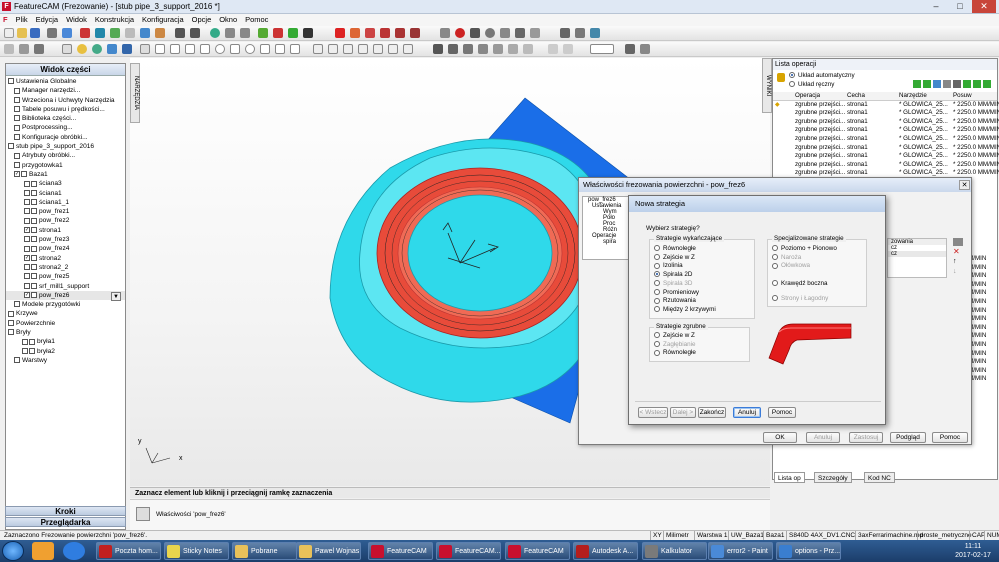 The width and height of the screenshot is (999, 562). What do you see at coordinates (263, 33) in the screenshot?
I see `toolpath-icon` at bounding box center [263, 33].